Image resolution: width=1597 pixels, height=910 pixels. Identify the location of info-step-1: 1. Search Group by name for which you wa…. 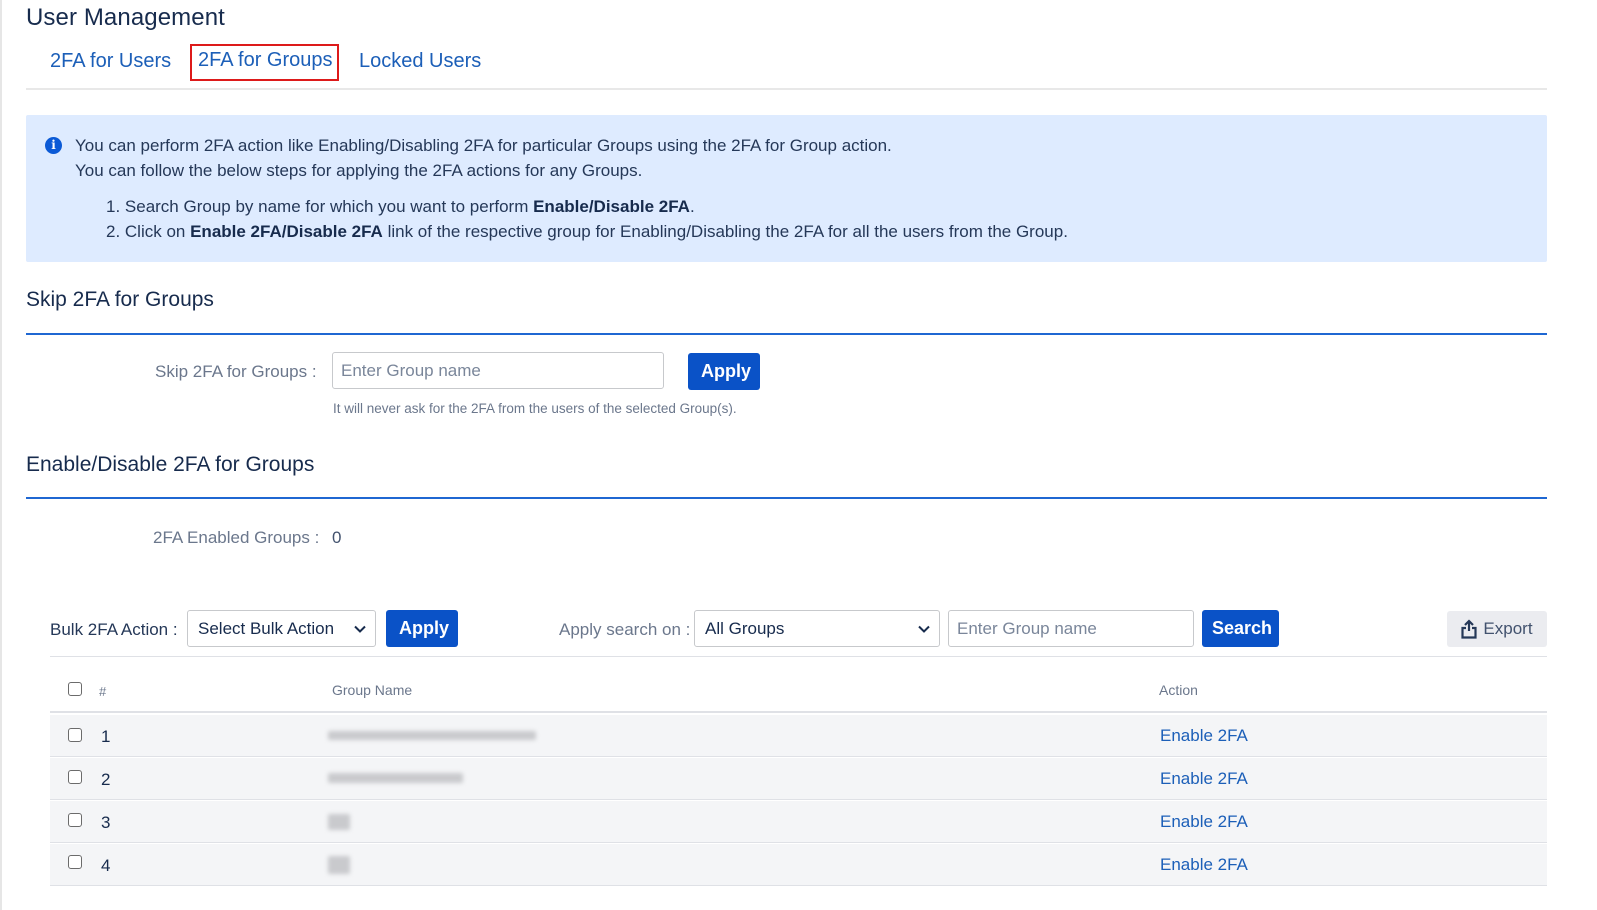
(400, 207).